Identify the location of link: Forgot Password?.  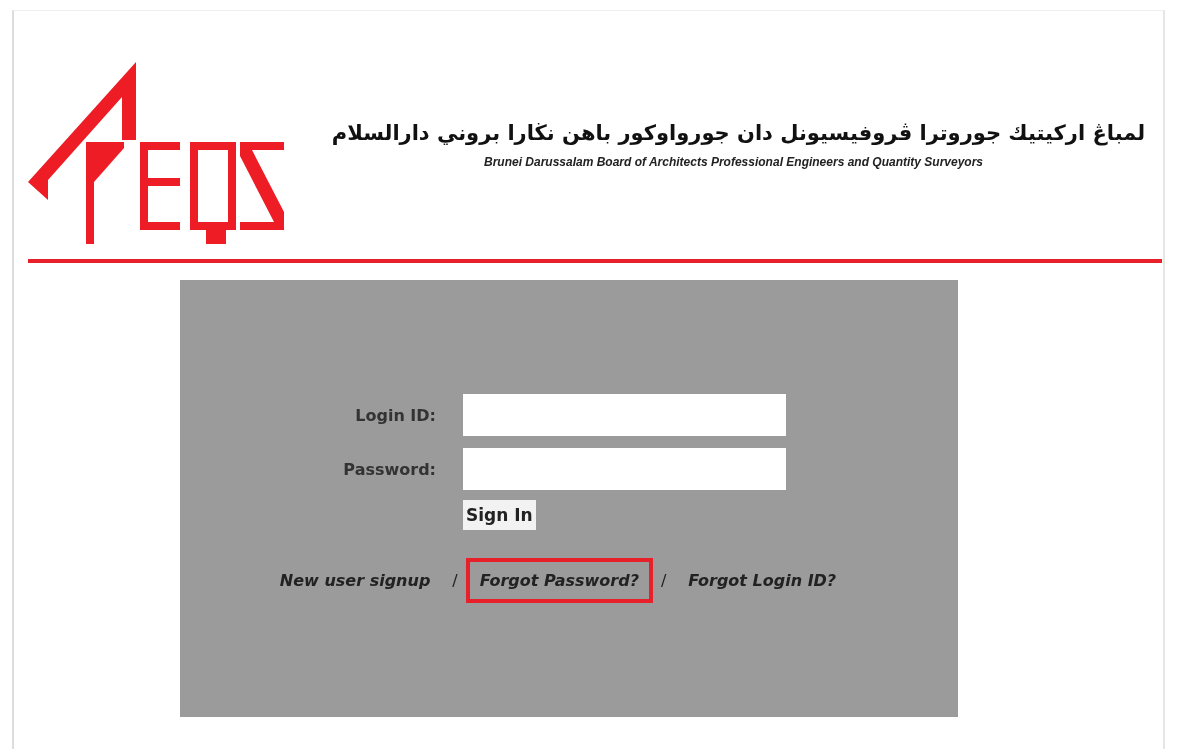
(559, 580).